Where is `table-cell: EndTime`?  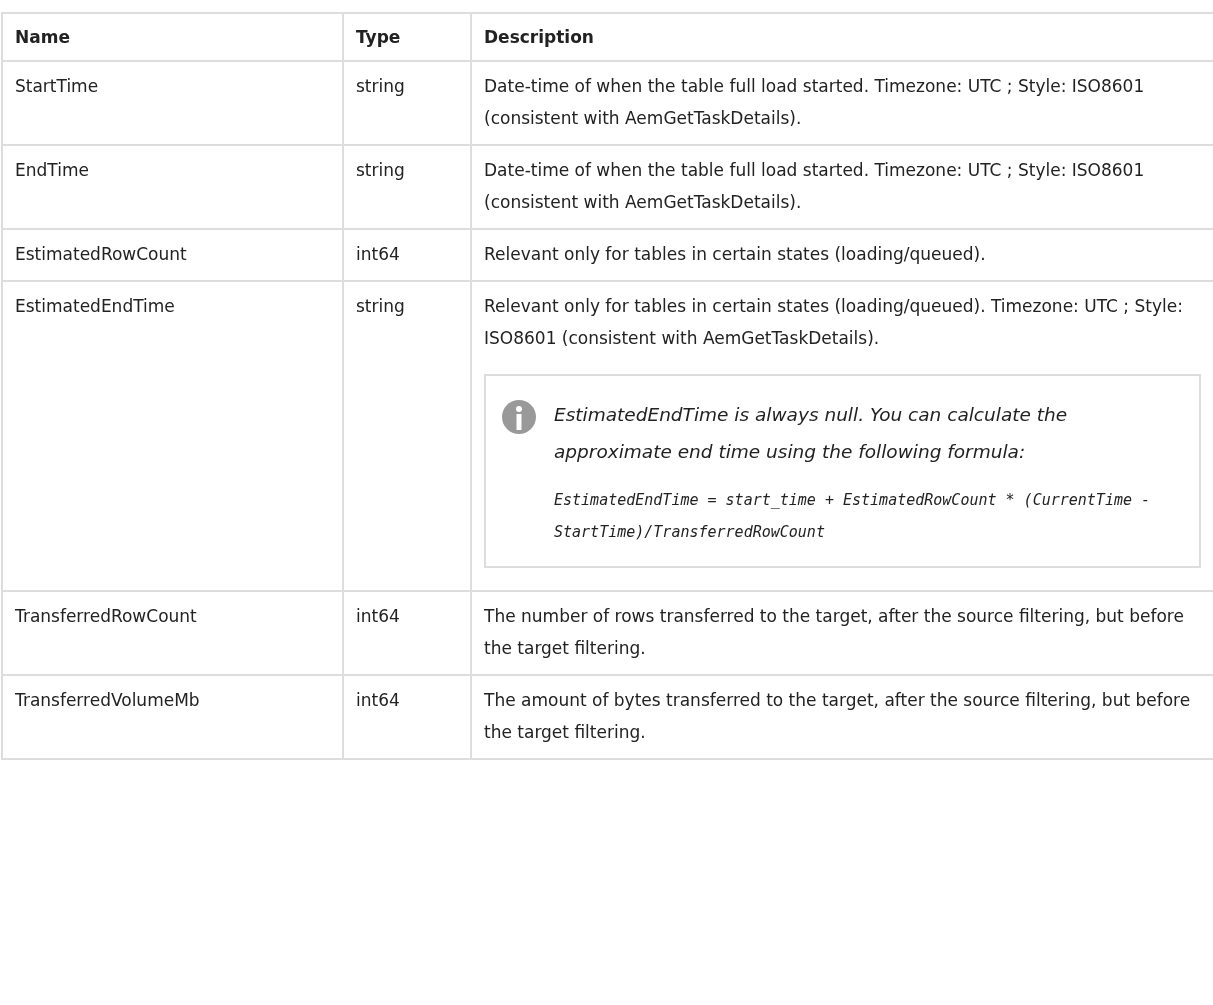 table-cell: EndTime is located at coordinates (172, 187).